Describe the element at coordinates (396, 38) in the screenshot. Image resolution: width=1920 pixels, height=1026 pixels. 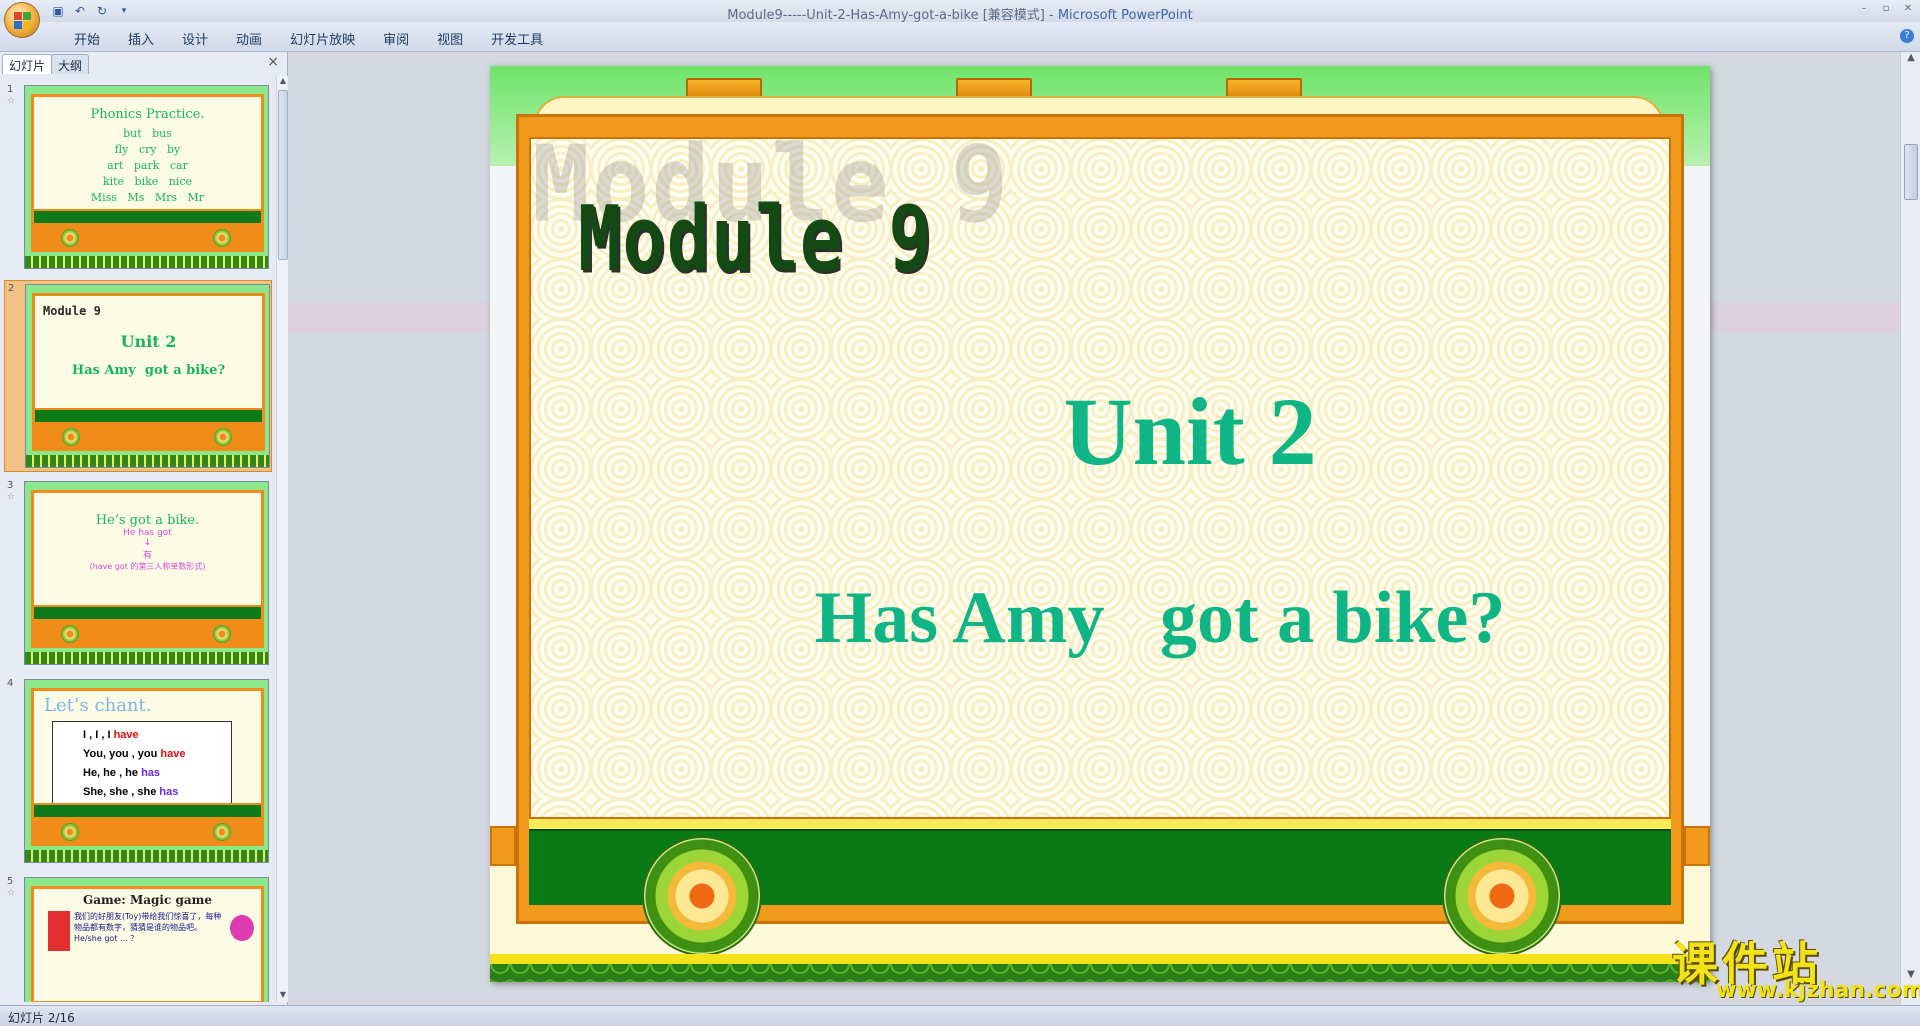
I see `tab-review: 审阅` at that location.